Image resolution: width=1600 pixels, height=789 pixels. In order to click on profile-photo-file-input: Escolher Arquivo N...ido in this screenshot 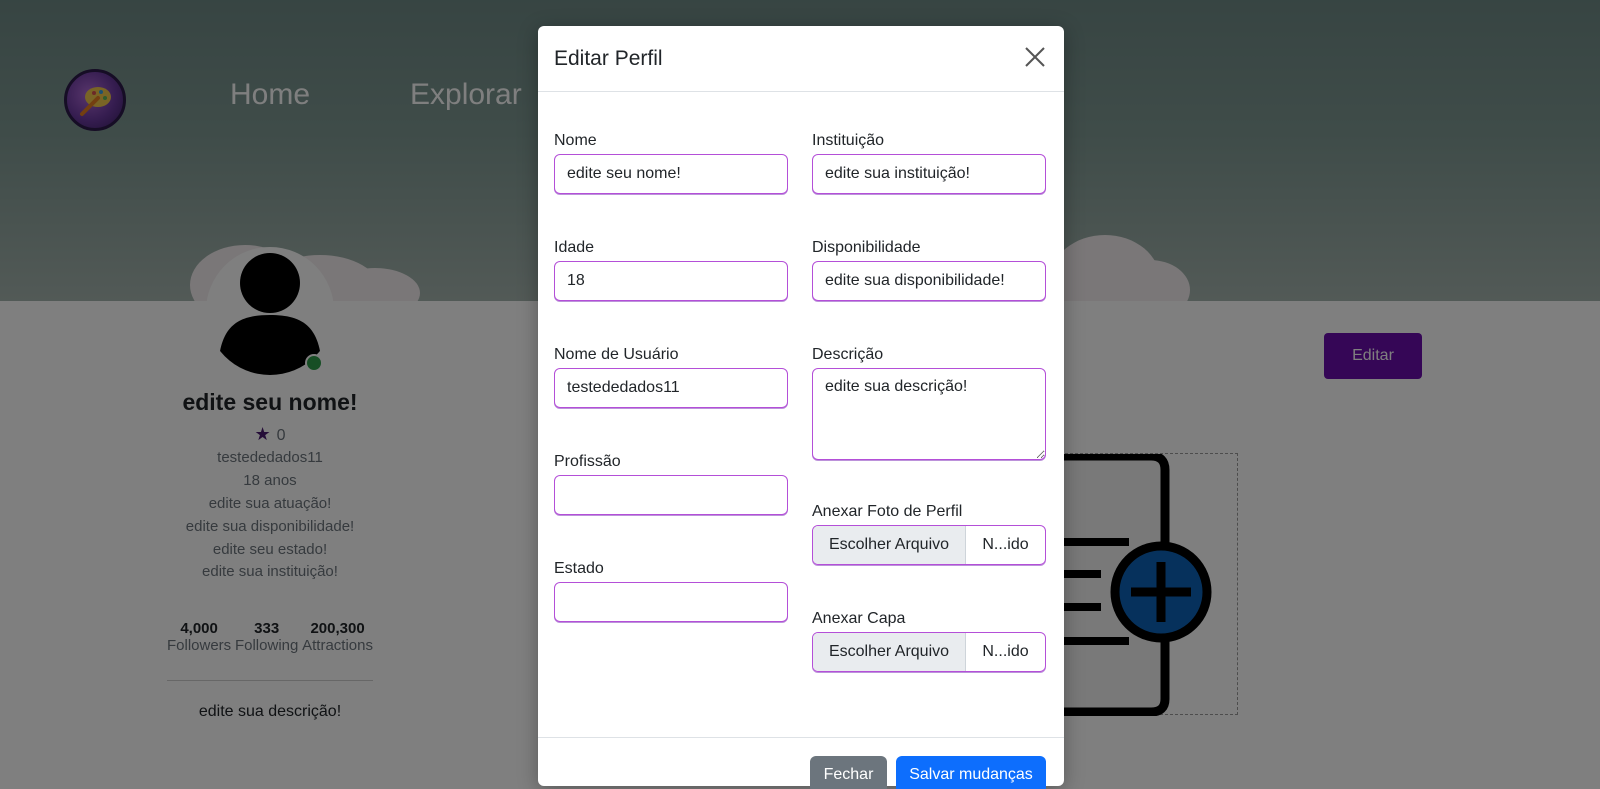, I will do `click(929, 545)`.